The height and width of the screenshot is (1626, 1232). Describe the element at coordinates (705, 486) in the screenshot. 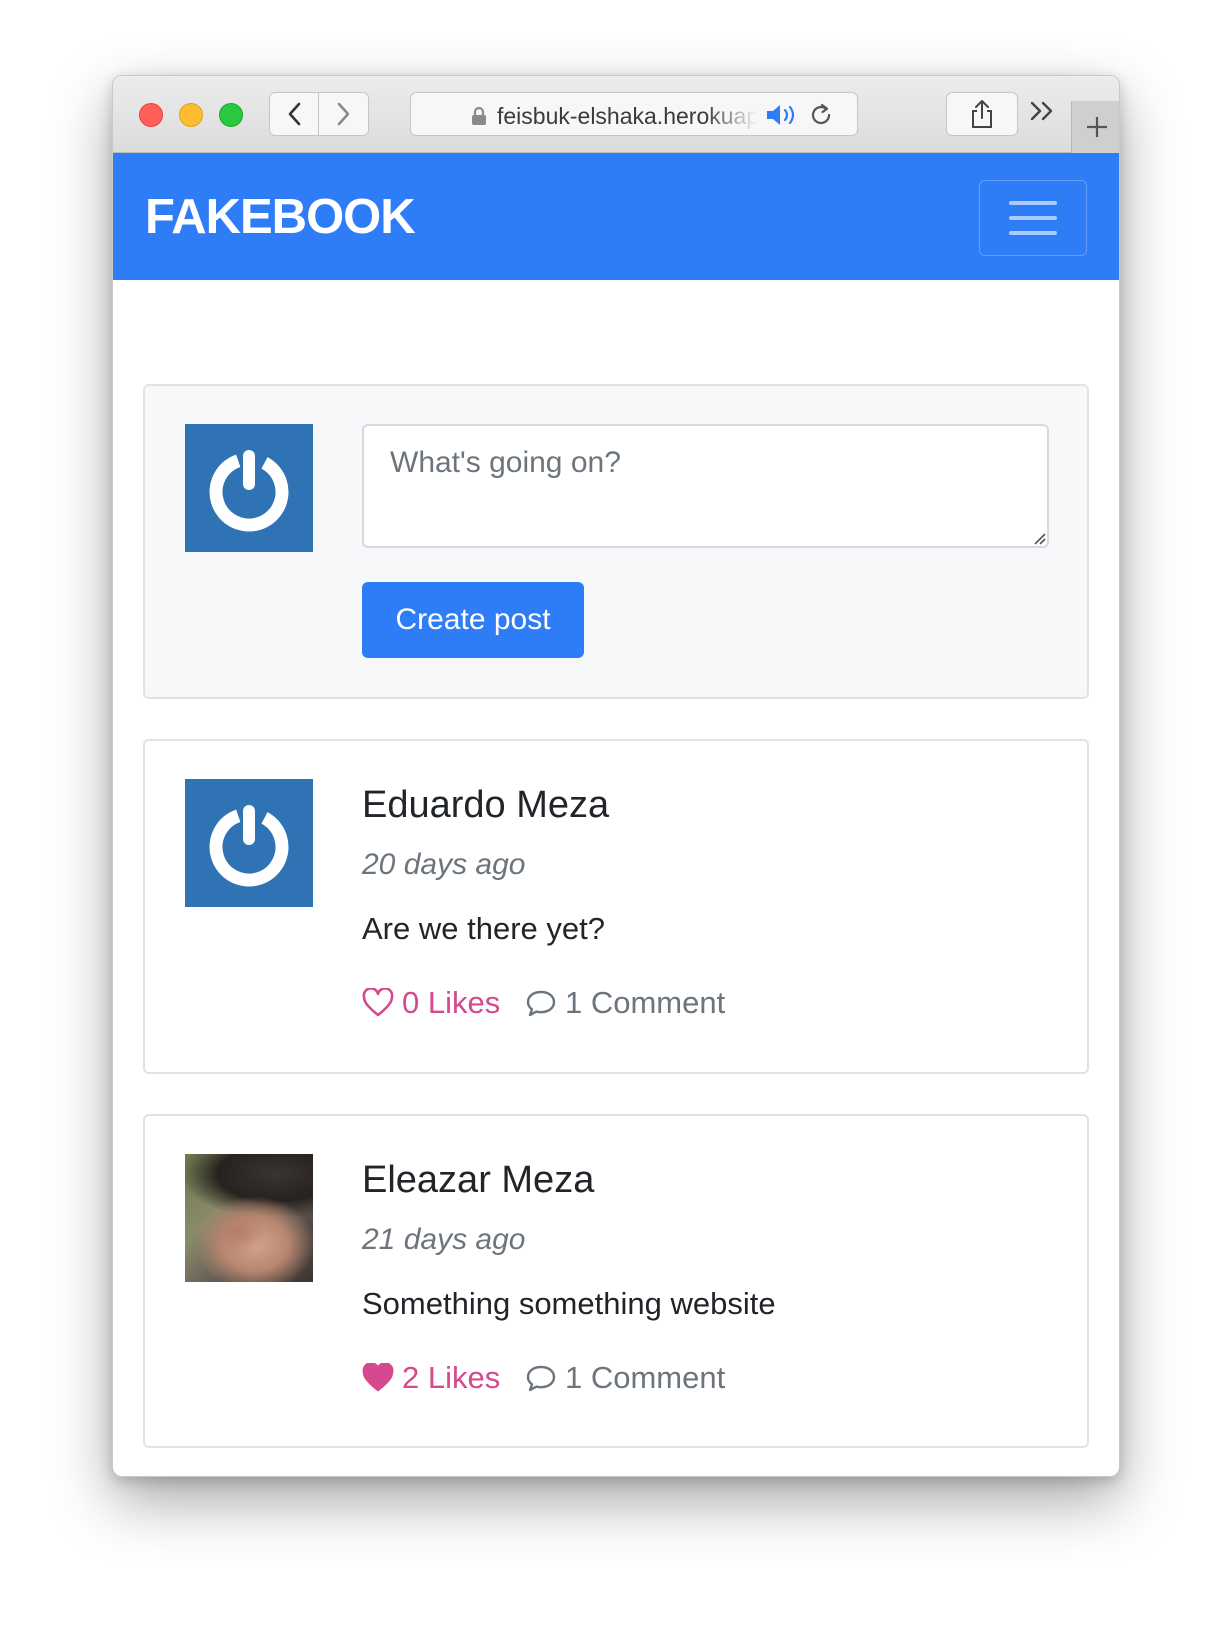

I see `post-input` at that location.